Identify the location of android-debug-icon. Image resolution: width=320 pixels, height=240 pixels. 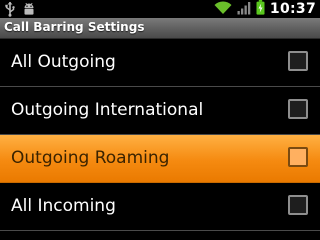
(29, 9).